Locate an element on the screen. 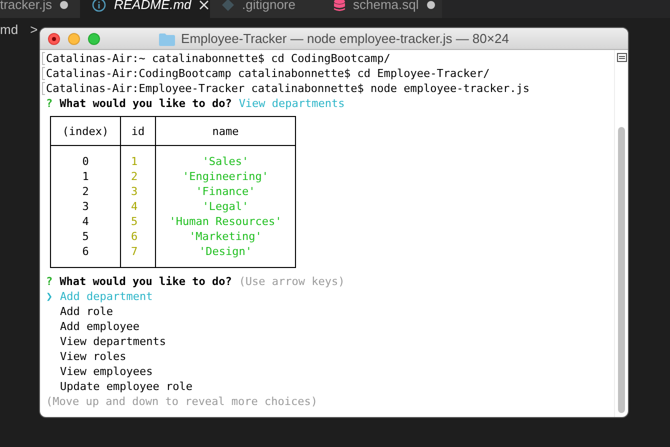 The height and width of the screenshot is (447, 670). editor-tab: .gitignore is located at coordinates (266, 9).